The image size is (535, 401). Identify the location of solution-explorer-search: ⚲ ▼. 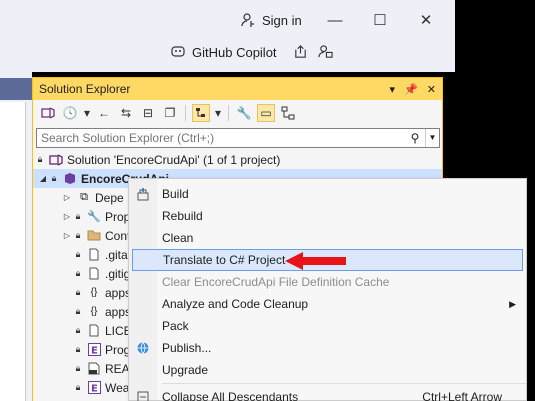
(238, 138).